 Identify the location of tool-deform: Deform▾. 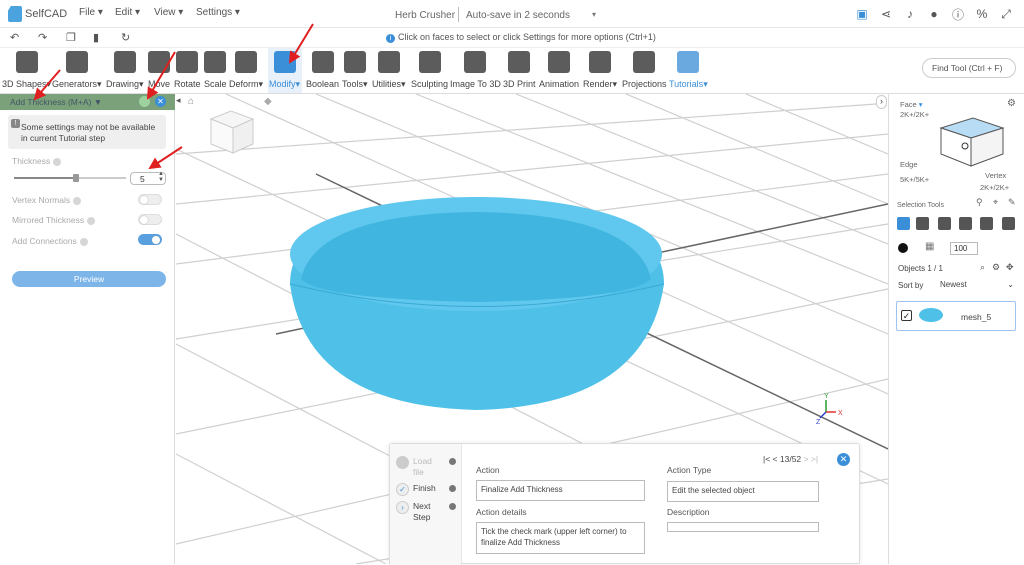
(246, 70).